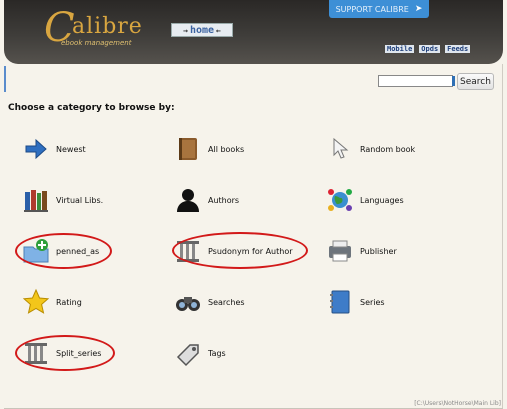 This screenshot has width=507, height=409. Describe the element at coordinates (217, 353) in the screenshot. I see `category-label: Tags` at that location.